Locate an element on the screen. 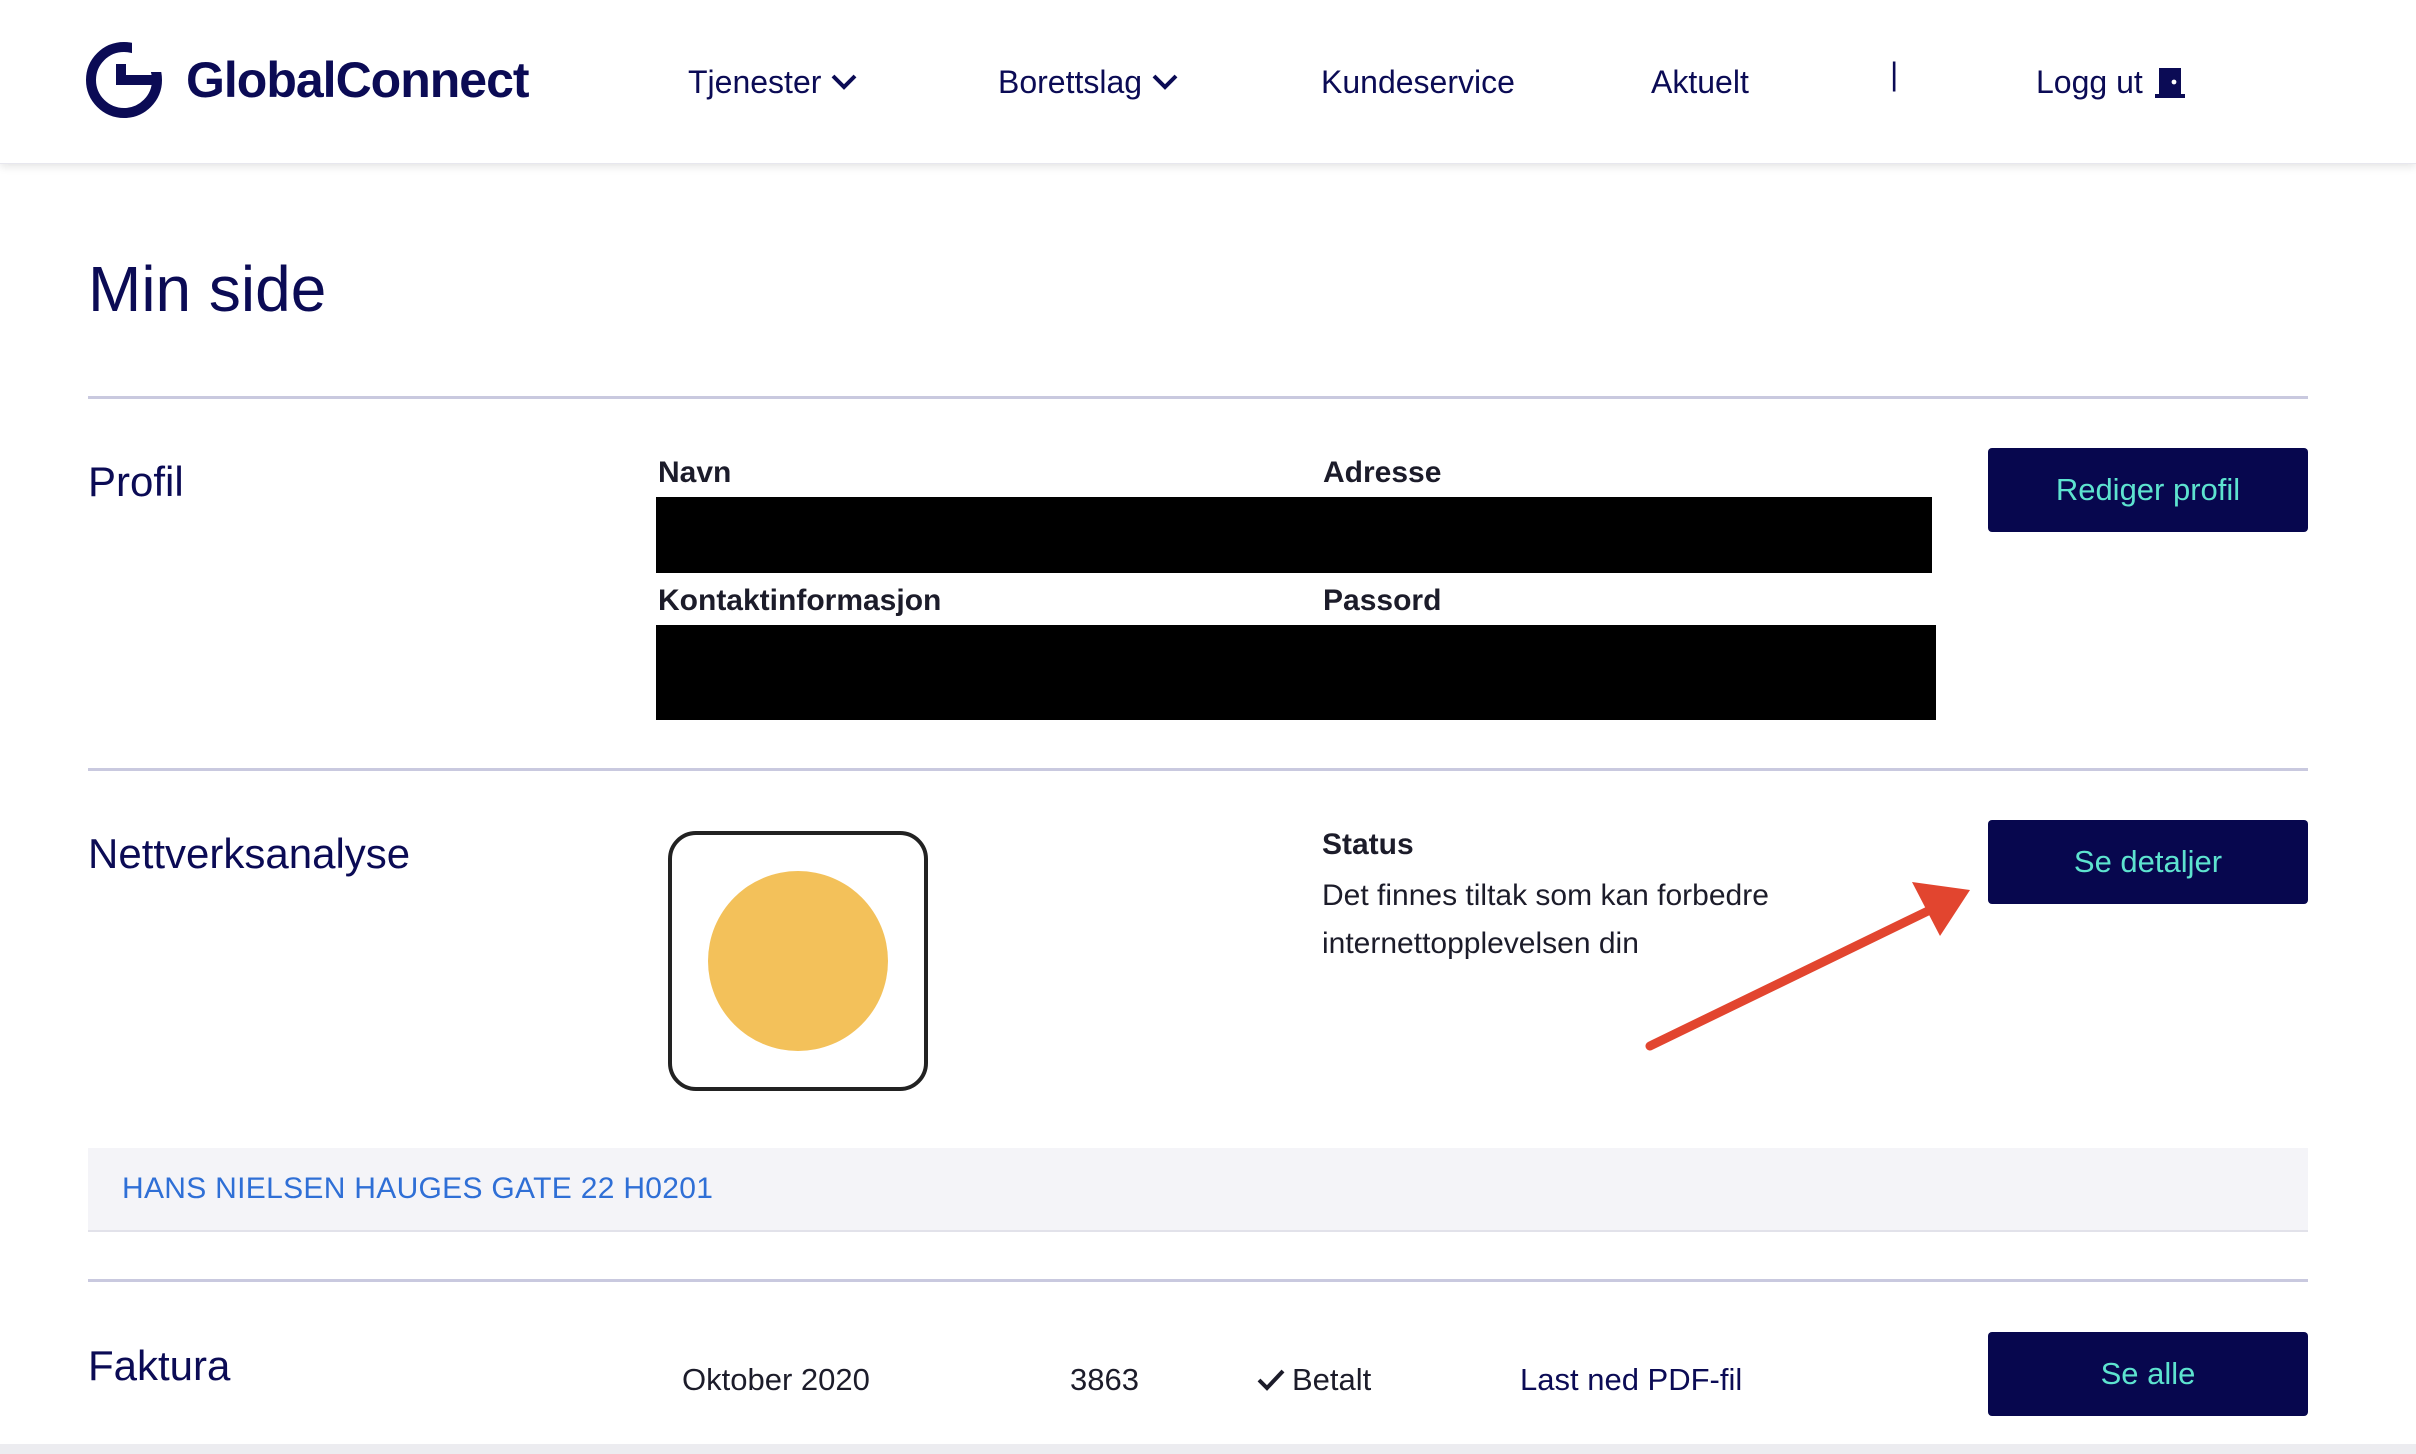 The image size is (2416, 1454). edit-profile-button: Rediger profil is located at coordinates (2148, 490).